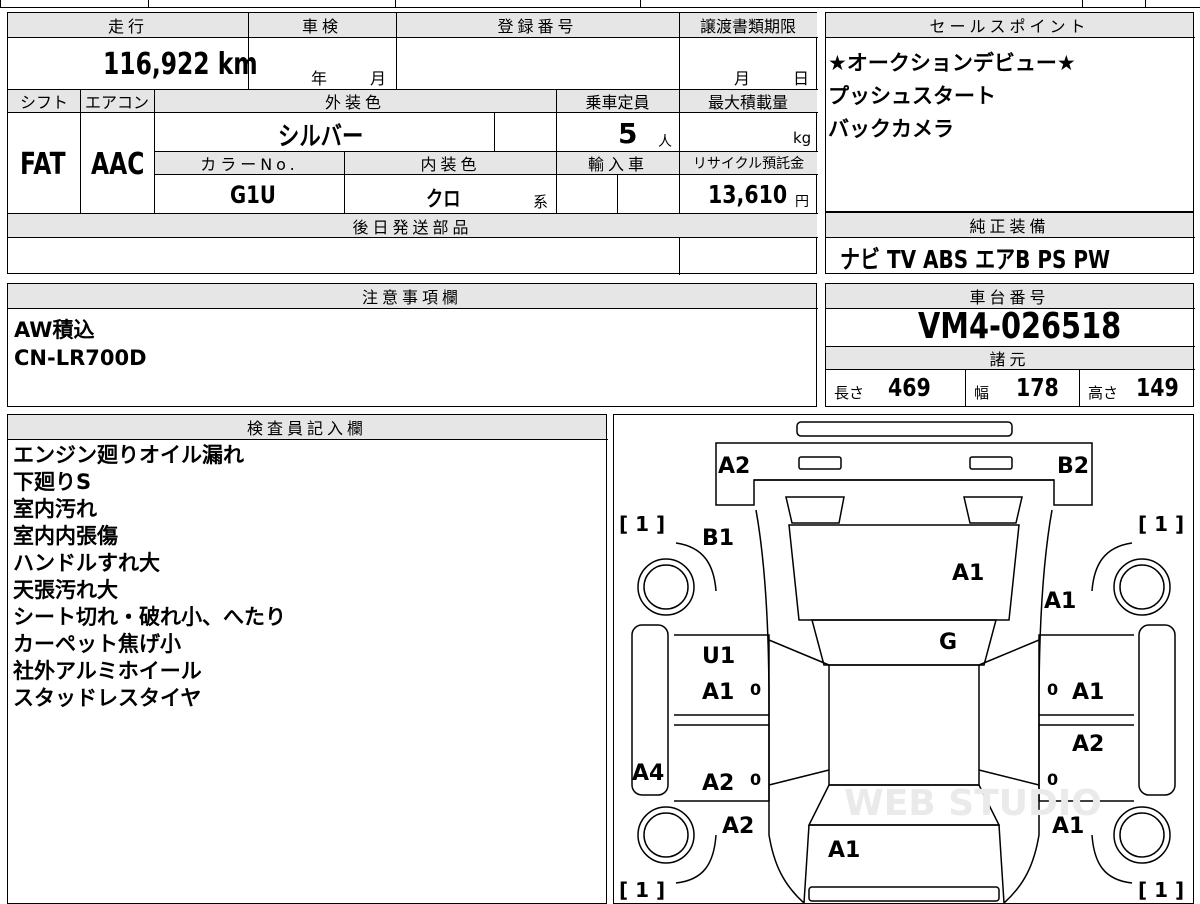 The width and height of the screenshot is (1200, 904). What do you see at coordinates (912, 96) in the screenshot?
I see `sales-point-2: プッシュスタート` at bounding box center [912, 96].